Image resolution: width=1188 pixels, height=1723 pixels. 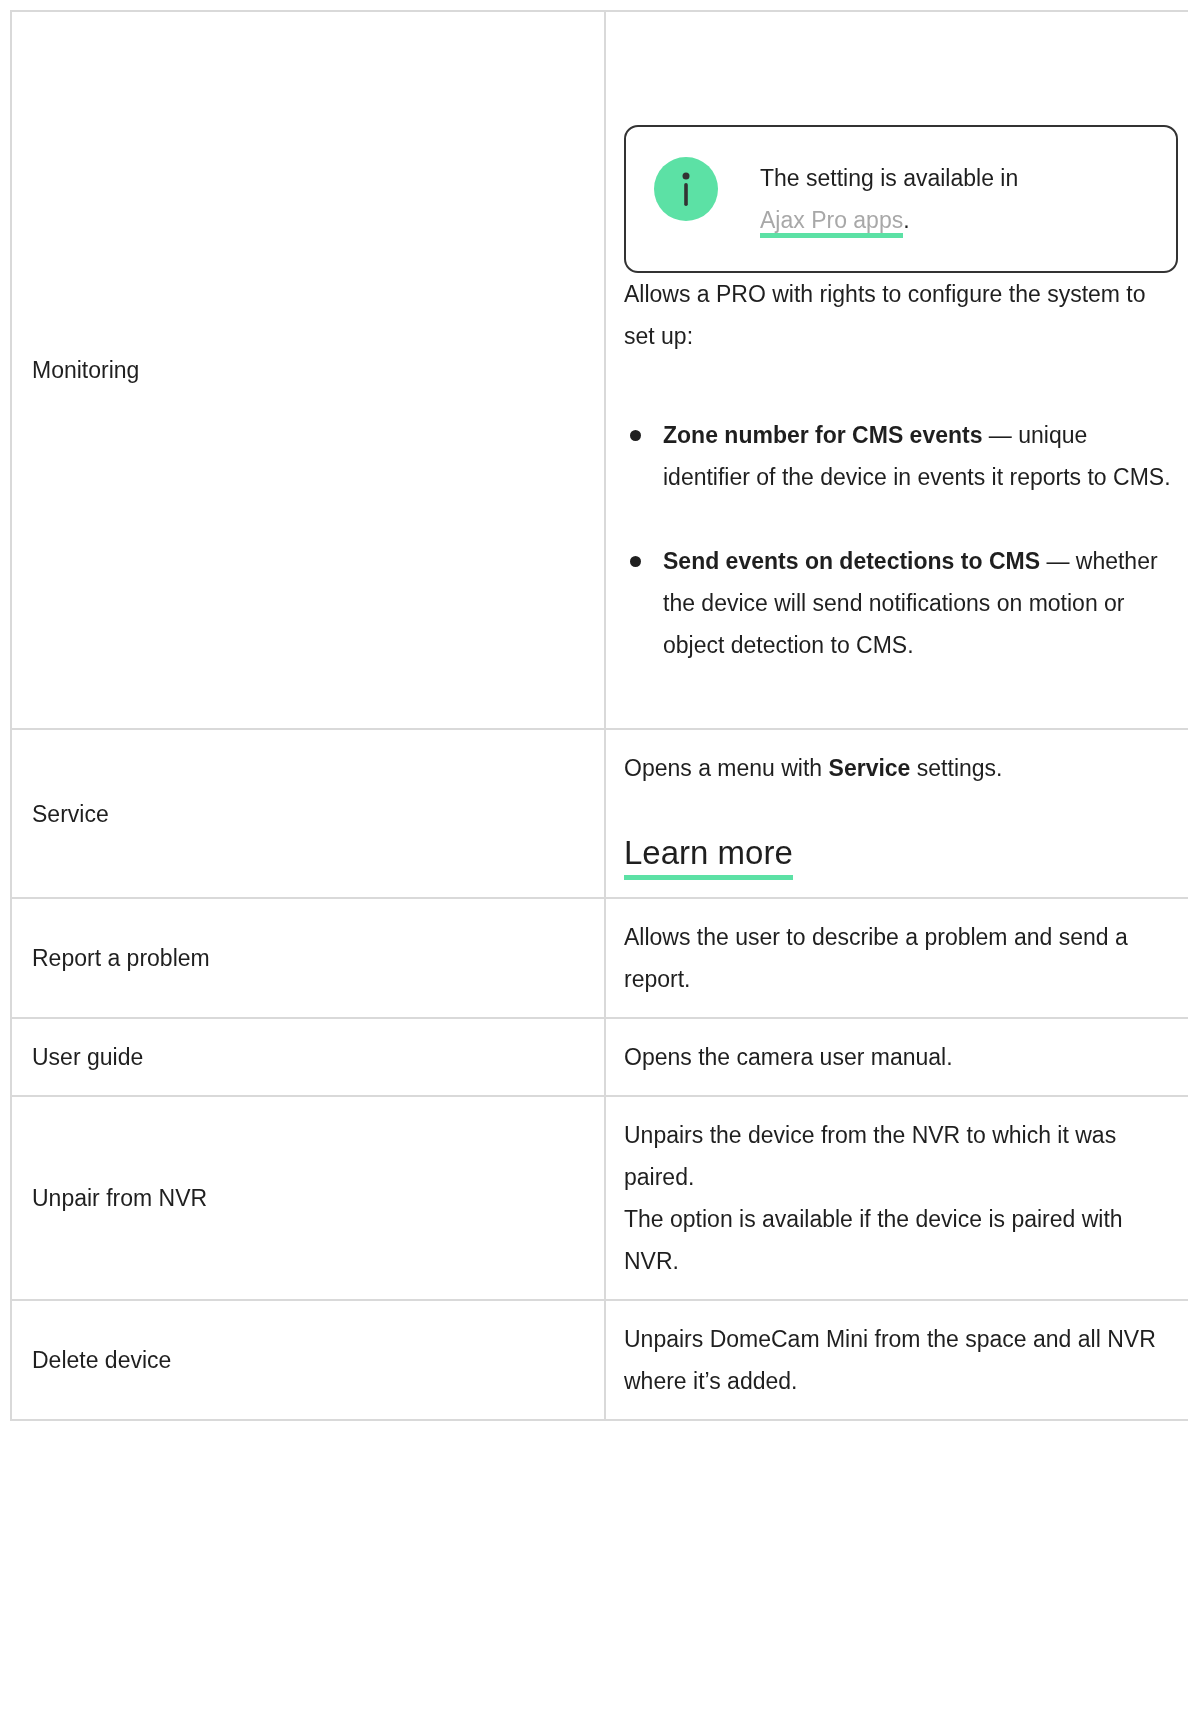 What do you see at coordinates (708, 855) in the screenshot?
I see `learn-more-link: Learn more` at bounding box center [708, 855].